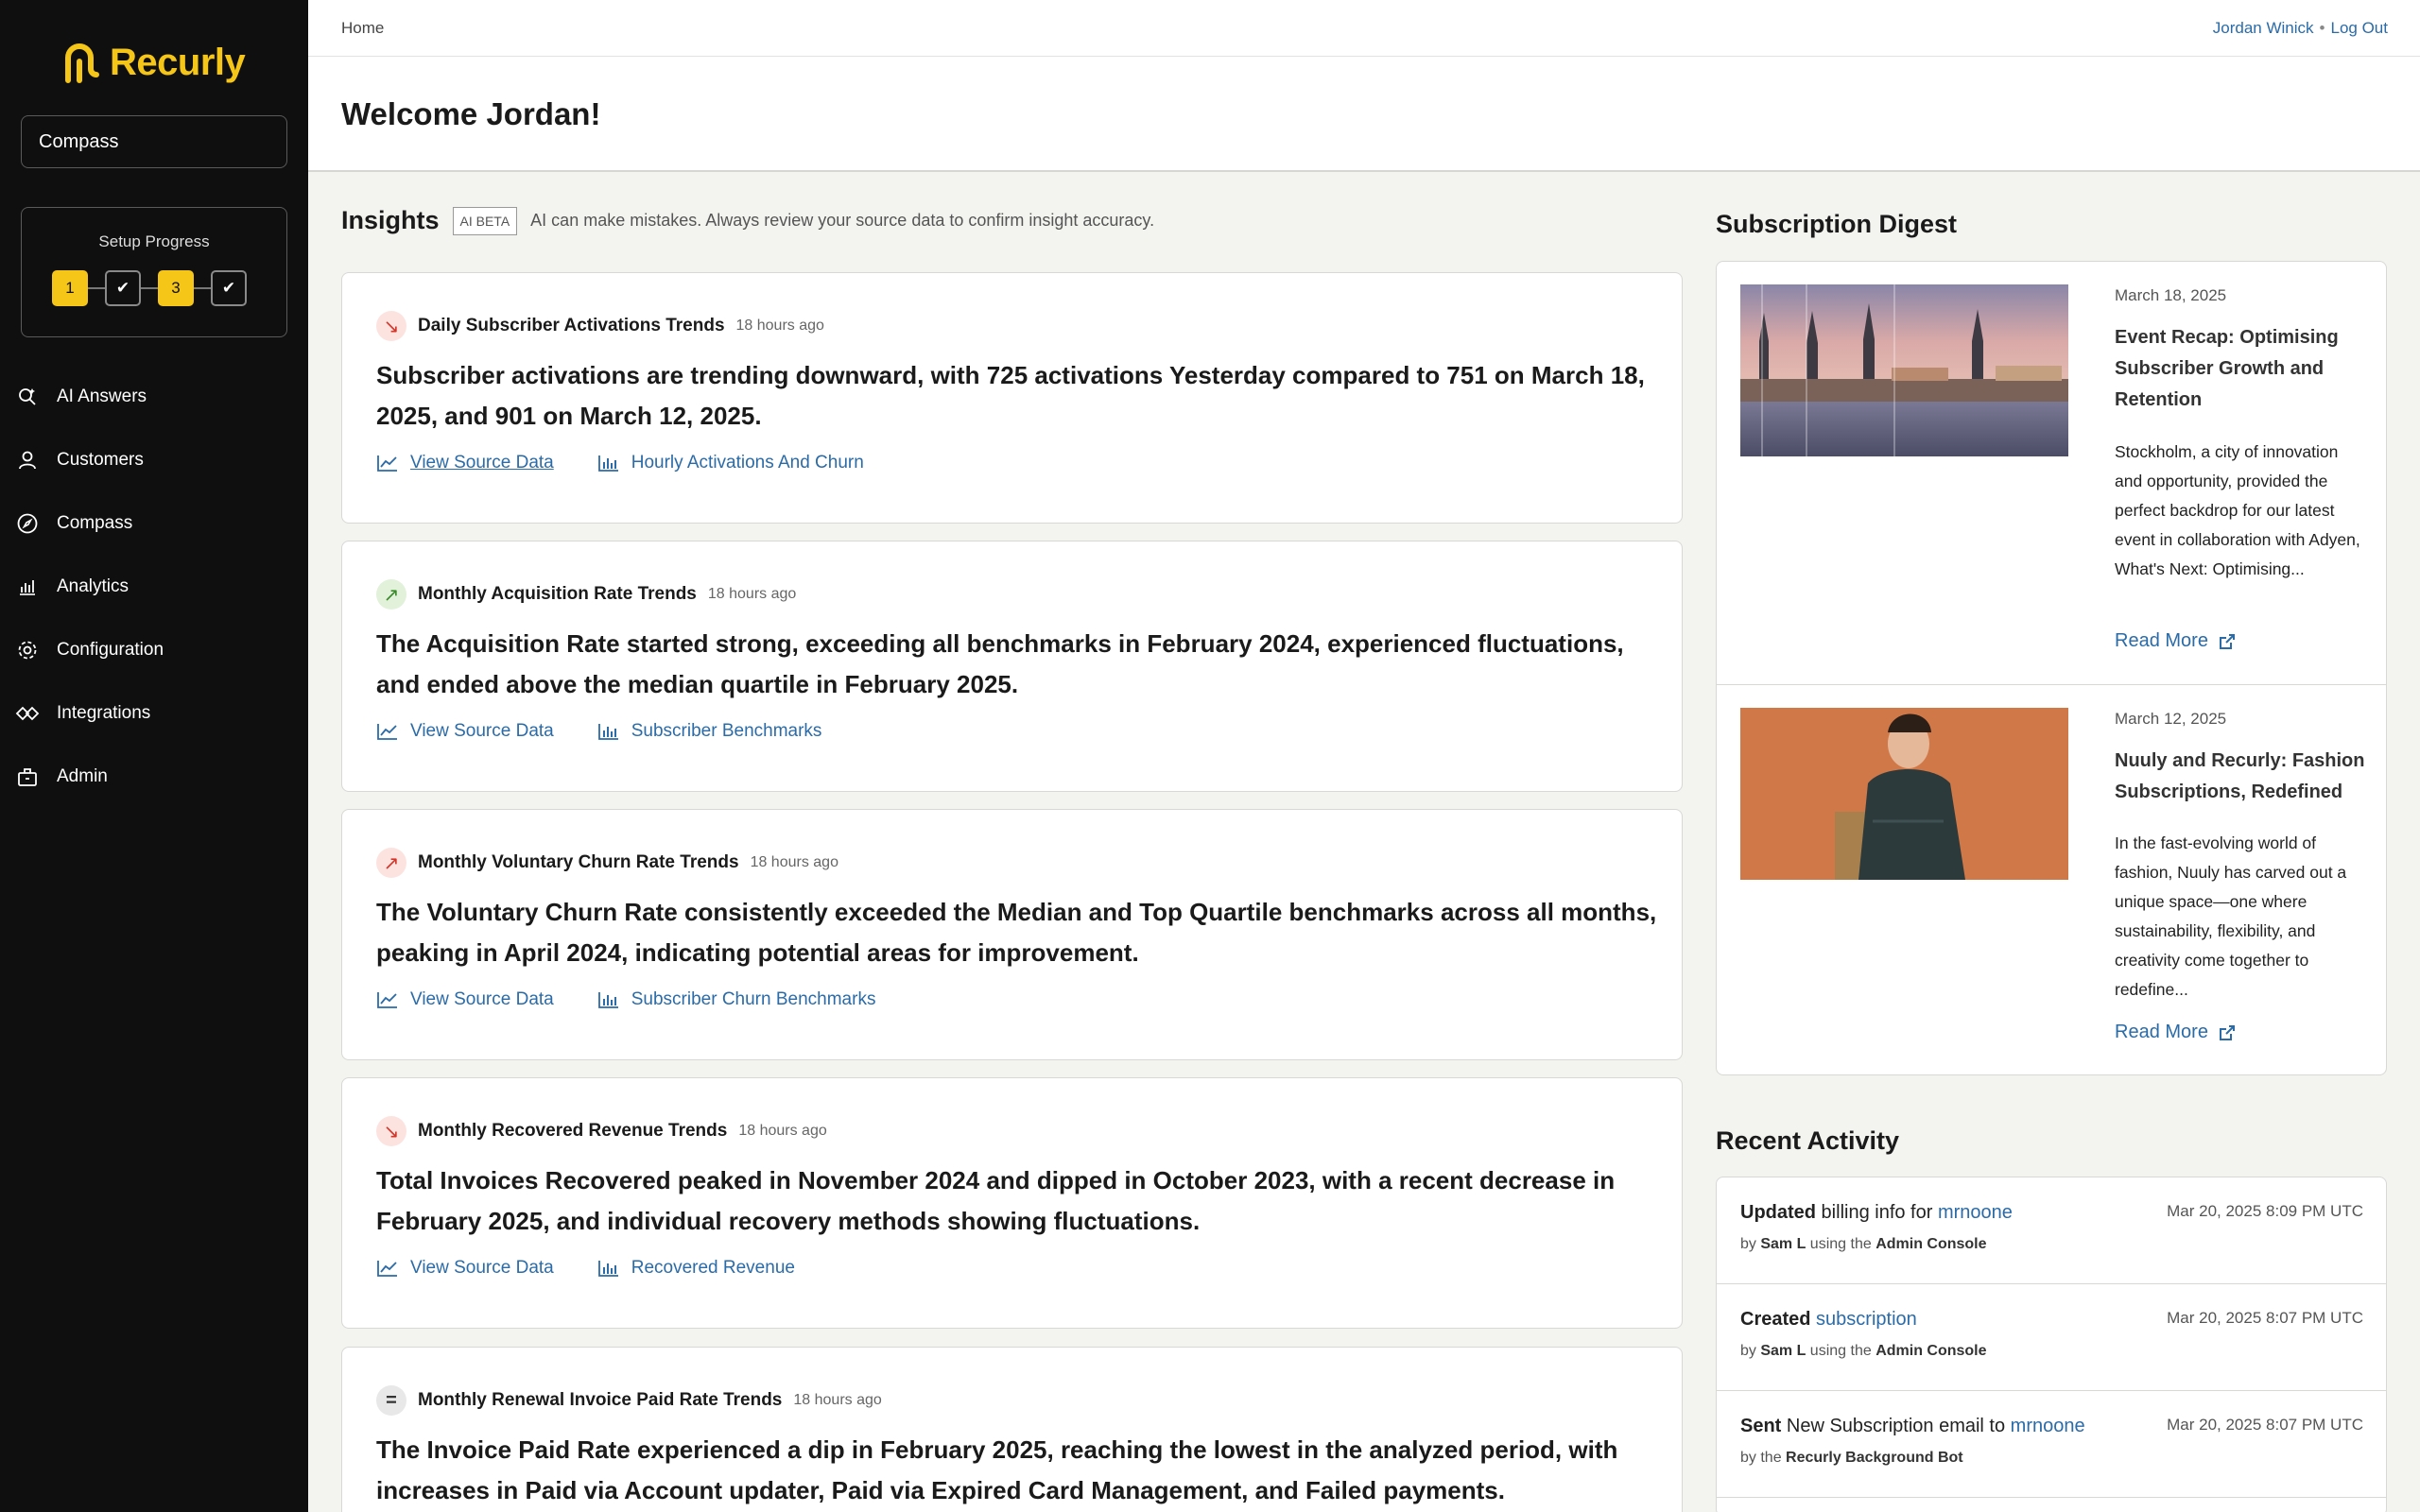  I want to click on sidebar-item-analytics: Analytics, so click(154, 586).